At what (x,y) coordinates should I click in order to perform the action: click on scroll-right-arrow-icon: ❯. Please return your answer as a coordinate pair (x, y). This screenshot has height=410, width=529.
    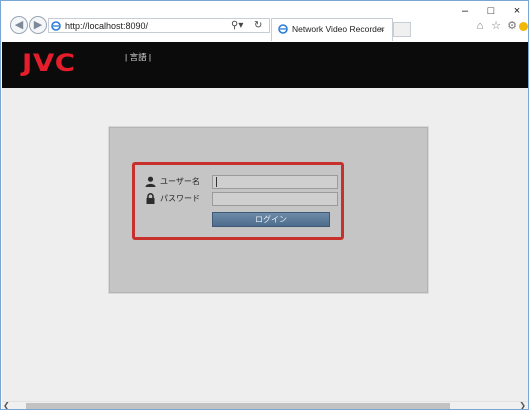
    Looking at the image, I should click on (522, 405).